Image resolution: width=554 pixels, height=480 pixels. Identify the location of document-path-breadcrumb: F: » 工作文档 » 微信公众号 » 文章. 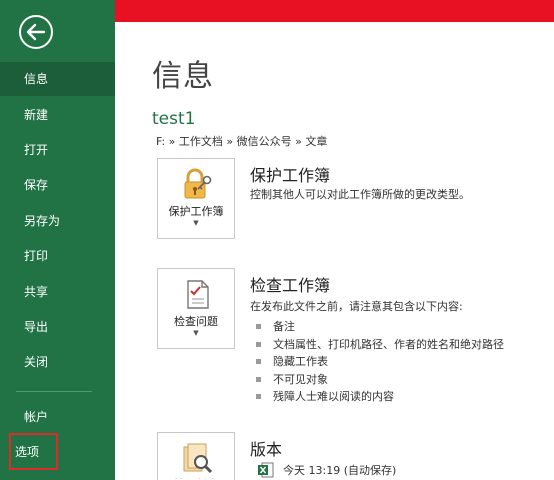
(242, 141).